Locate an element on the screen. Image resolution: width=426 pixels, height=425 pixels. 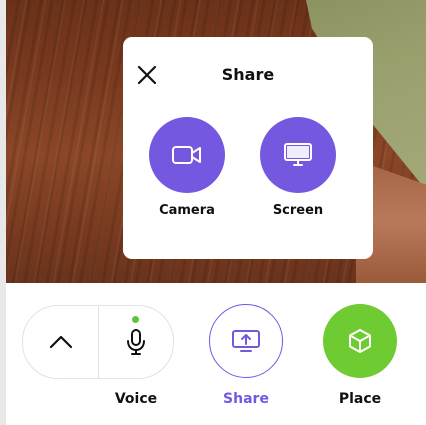
video-camera-icon is located at coordinates (186, 155).